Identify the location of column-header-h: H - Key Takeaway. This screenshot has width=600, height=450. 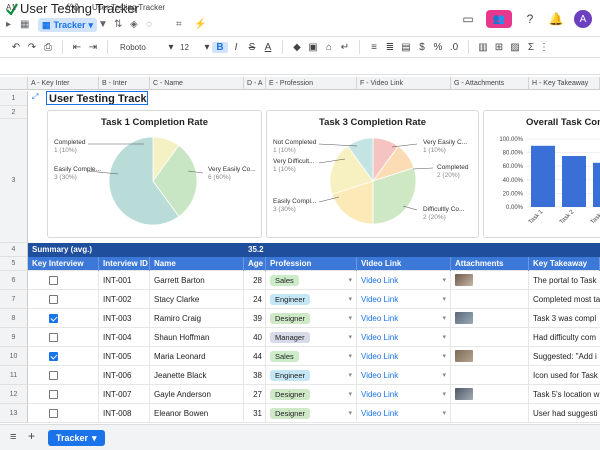
(564, 83).